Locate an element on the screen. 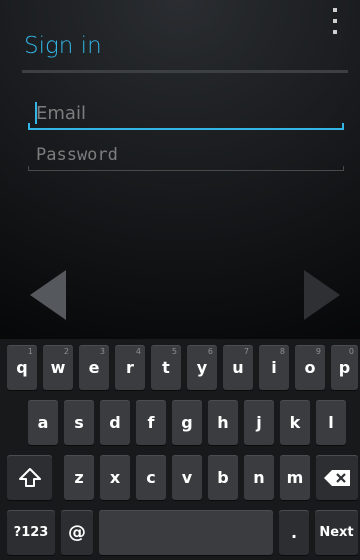  key-hint: 7 is located at coordinates (246, 351).